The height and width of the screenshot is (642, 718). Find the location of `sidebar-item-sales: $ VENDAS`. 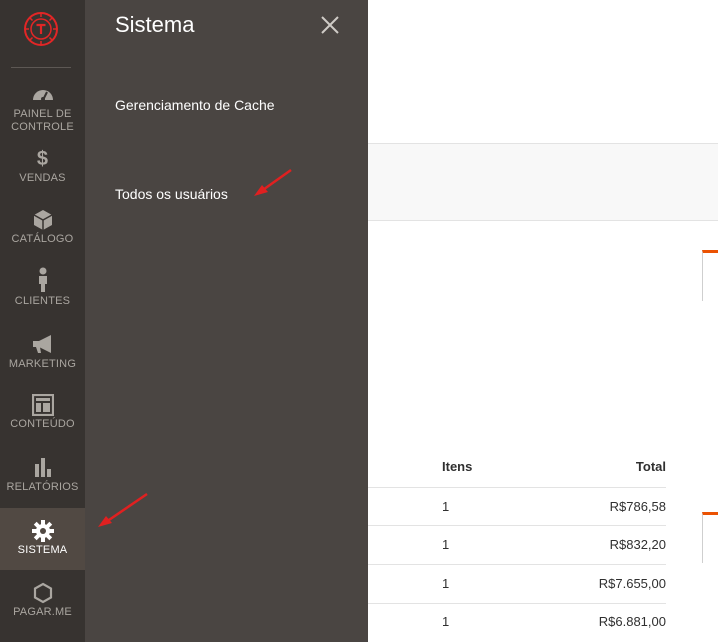

sidebar-item-sales: $ VENDAS is located at coordinates (42, 168).